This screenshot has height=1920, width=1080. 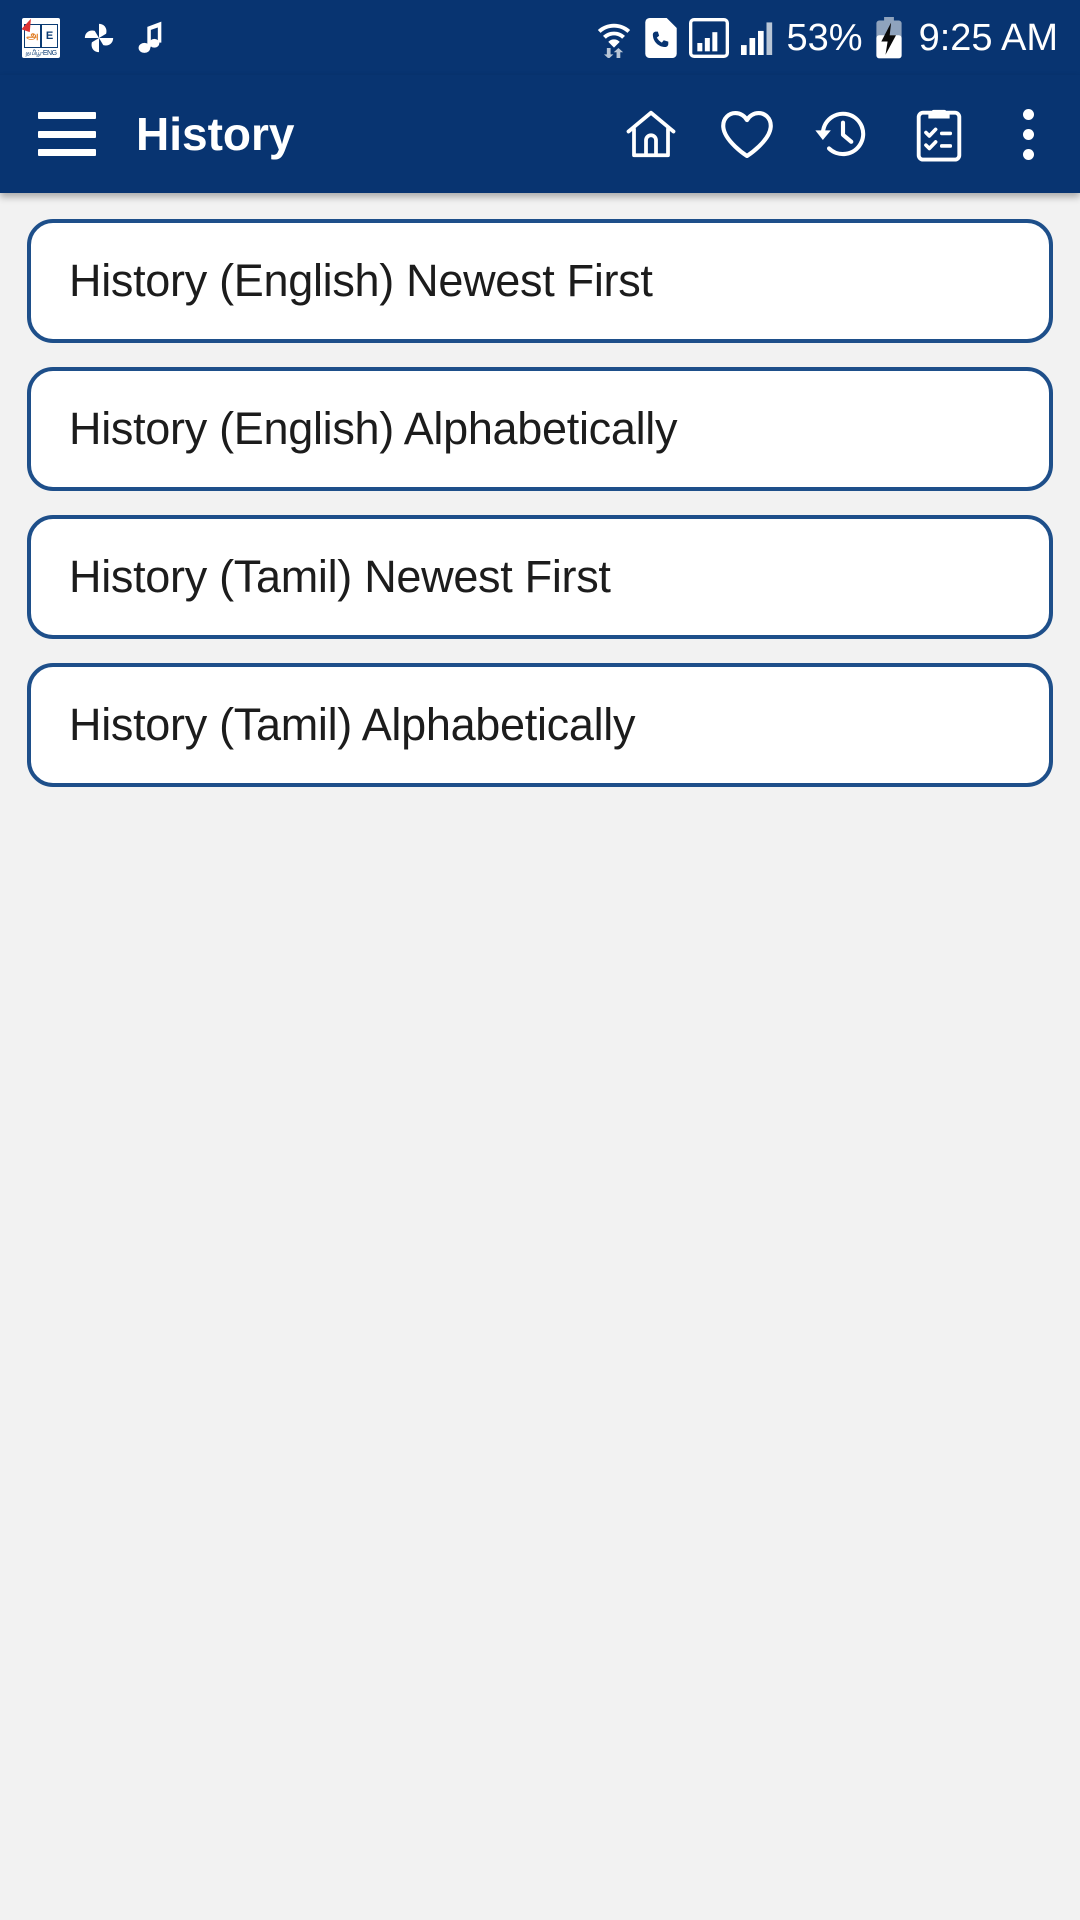 What do you see at coordinates (540, 37) in the screenshot?
I see `status-bar: அ E தமிழ்-ENG 53% 9:25 AM` at bounding box center [540, 37].